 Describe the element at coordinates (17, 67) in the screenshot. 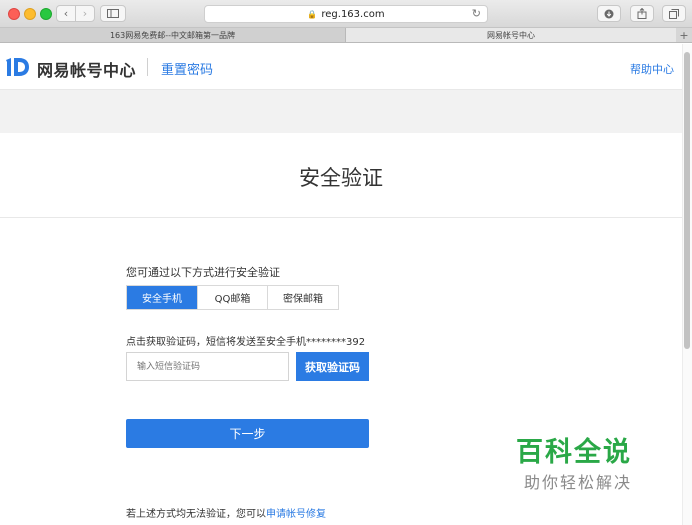

I see `netease-logo-icon` at that location.